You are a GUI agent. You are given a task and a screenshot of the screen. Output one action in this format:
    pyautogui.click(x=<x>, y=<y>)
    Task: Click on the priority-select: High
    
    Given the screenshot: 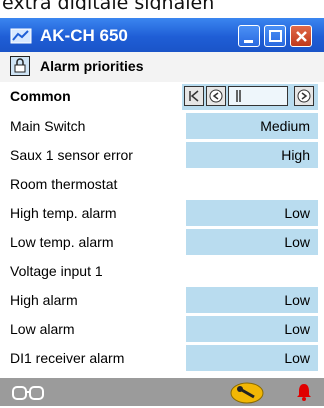 What is the action you would take?
    pyautogui.click(x=252, y=155)
    